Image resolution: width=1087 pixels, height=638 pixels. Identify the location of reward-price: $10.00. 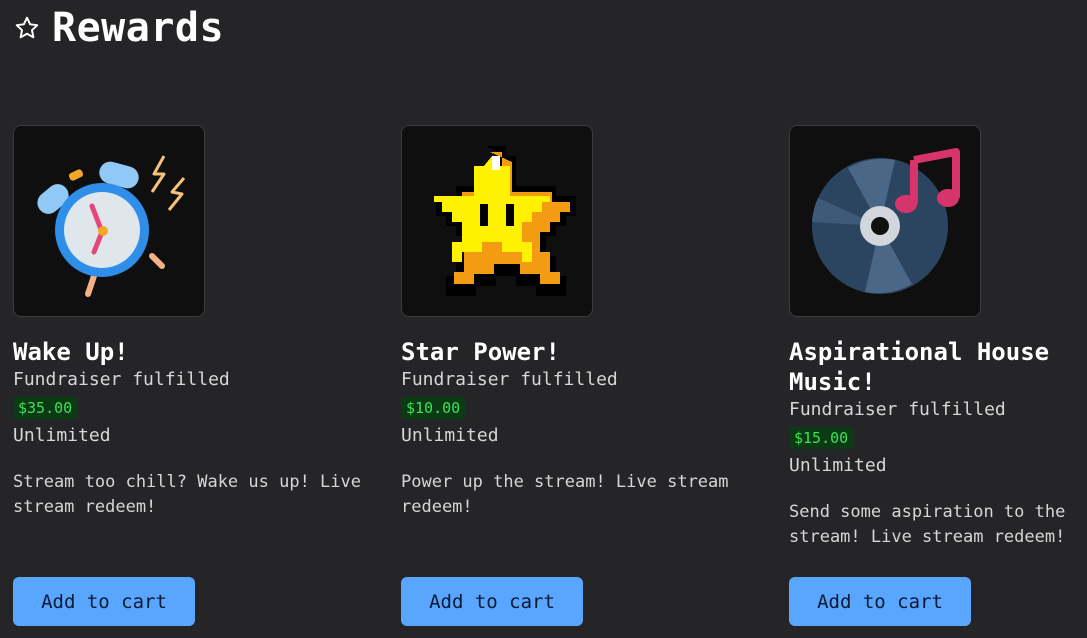
(433, 408).